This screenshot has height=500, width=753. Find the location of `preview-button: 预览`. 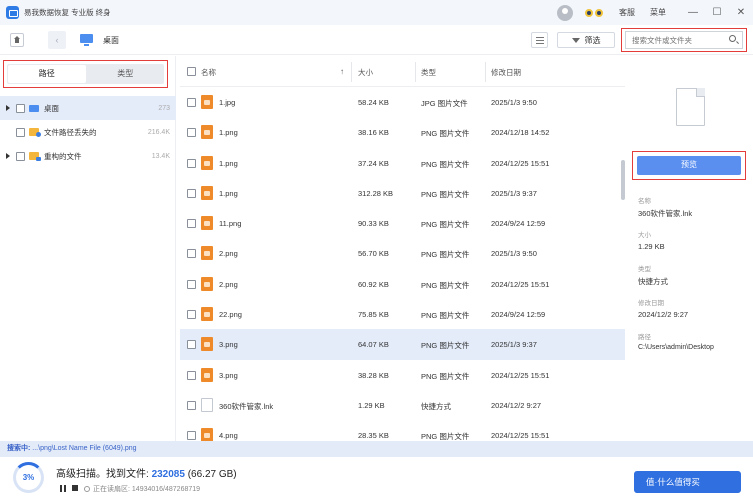

preview-button: 预览 is located at coordinates (689, 165).